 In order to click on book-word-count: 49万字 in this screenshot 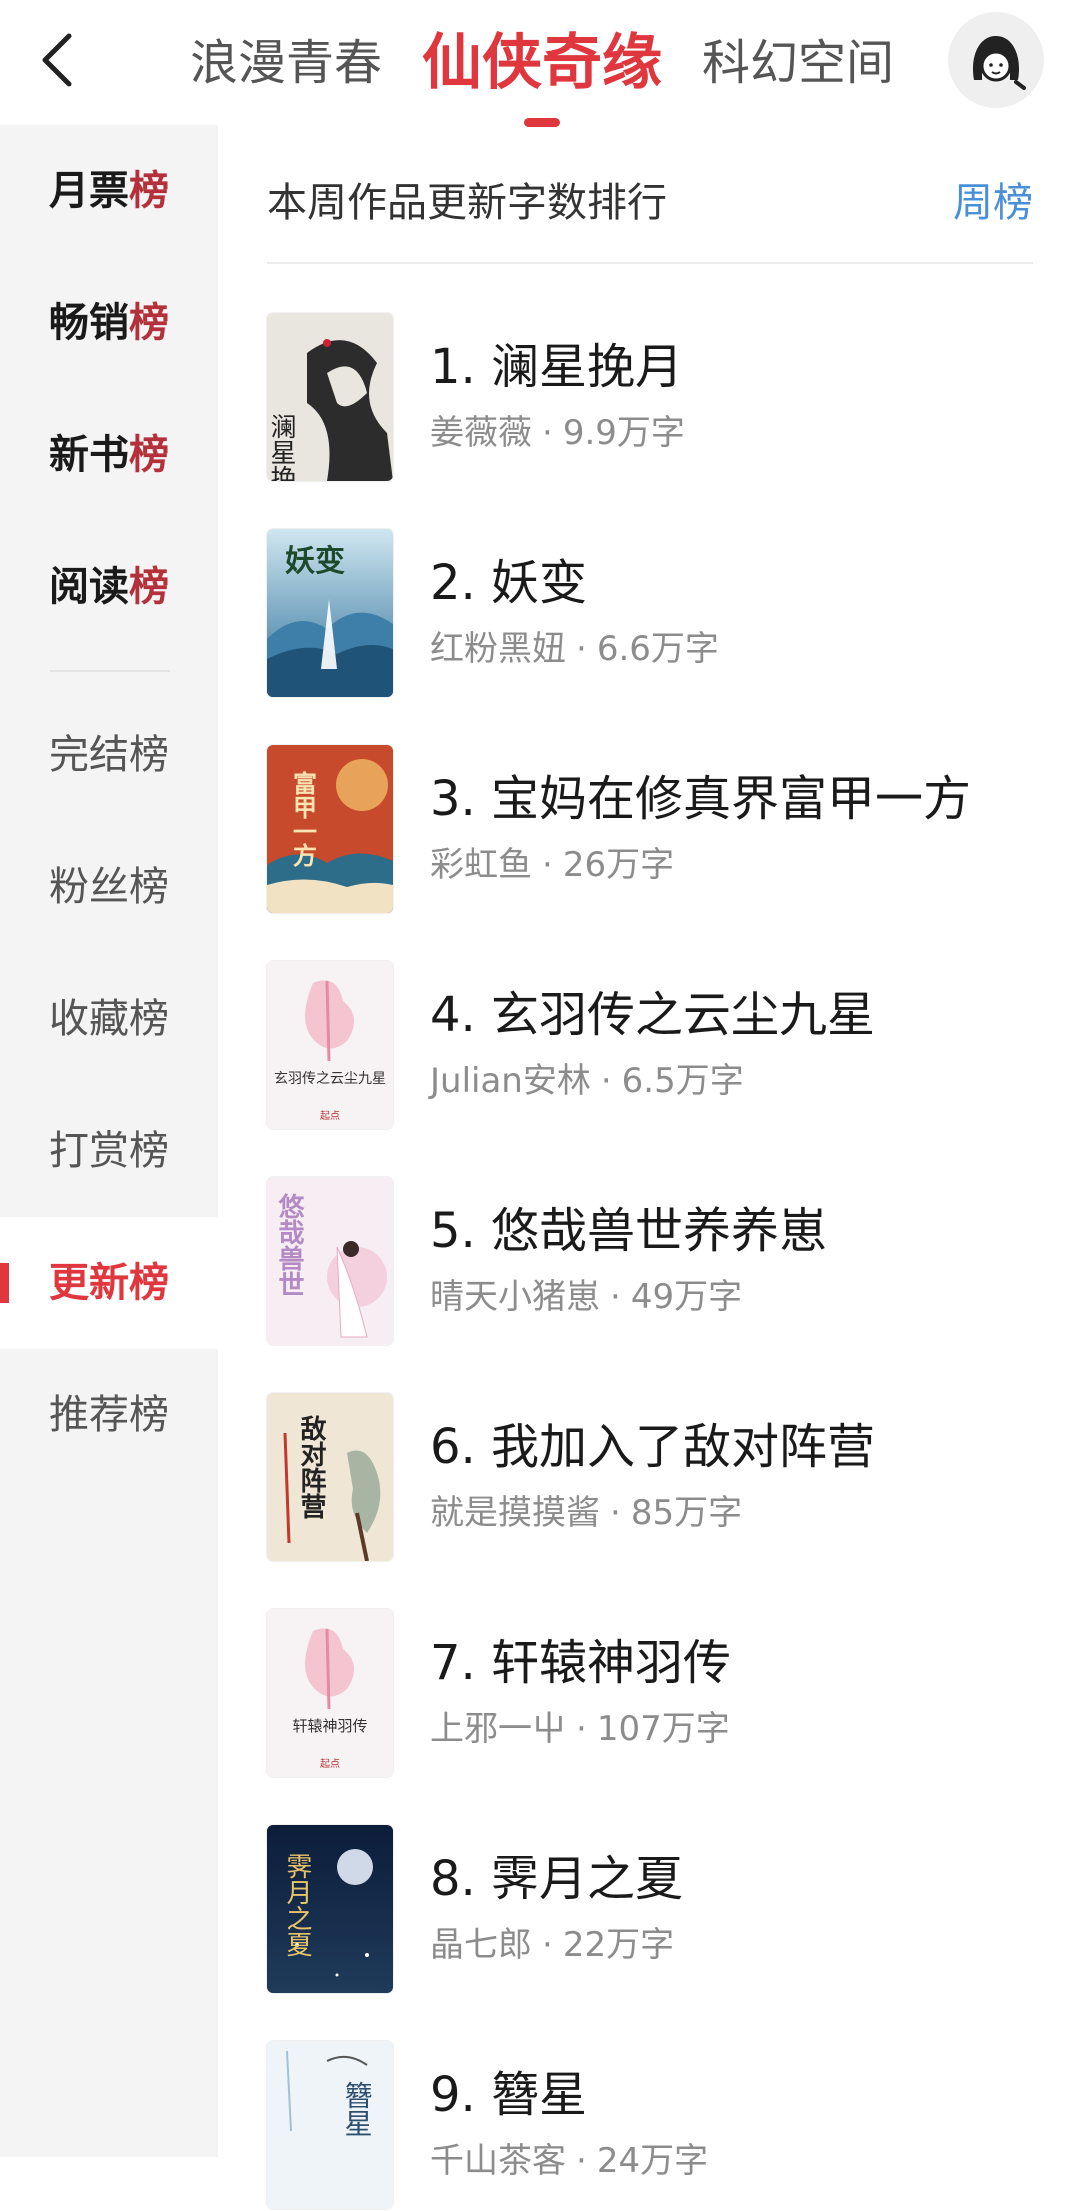, I will do `click(686, 1297)`.